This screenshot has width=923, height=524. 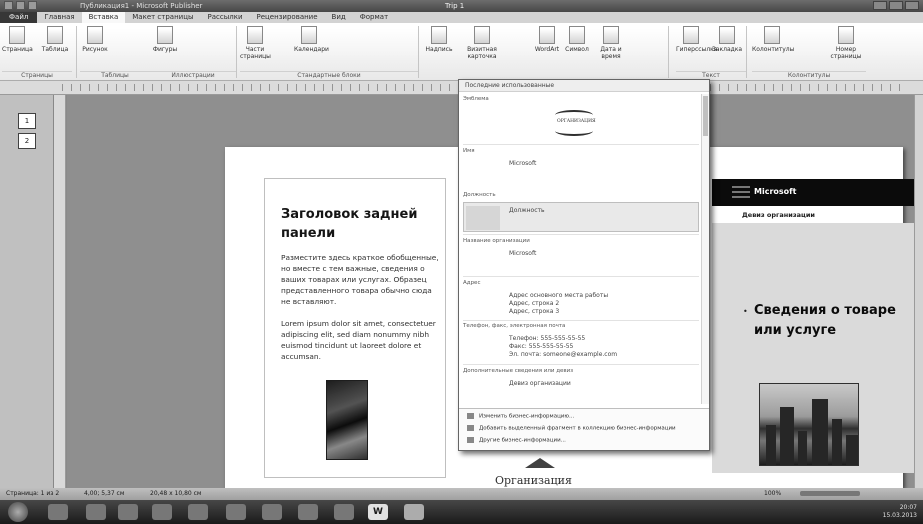 What do you see at coordinates (518, 371) in the screenshot?
I see `motto-field-label: Дополнительные сведения или девиз` at bounding box center [518, 371].